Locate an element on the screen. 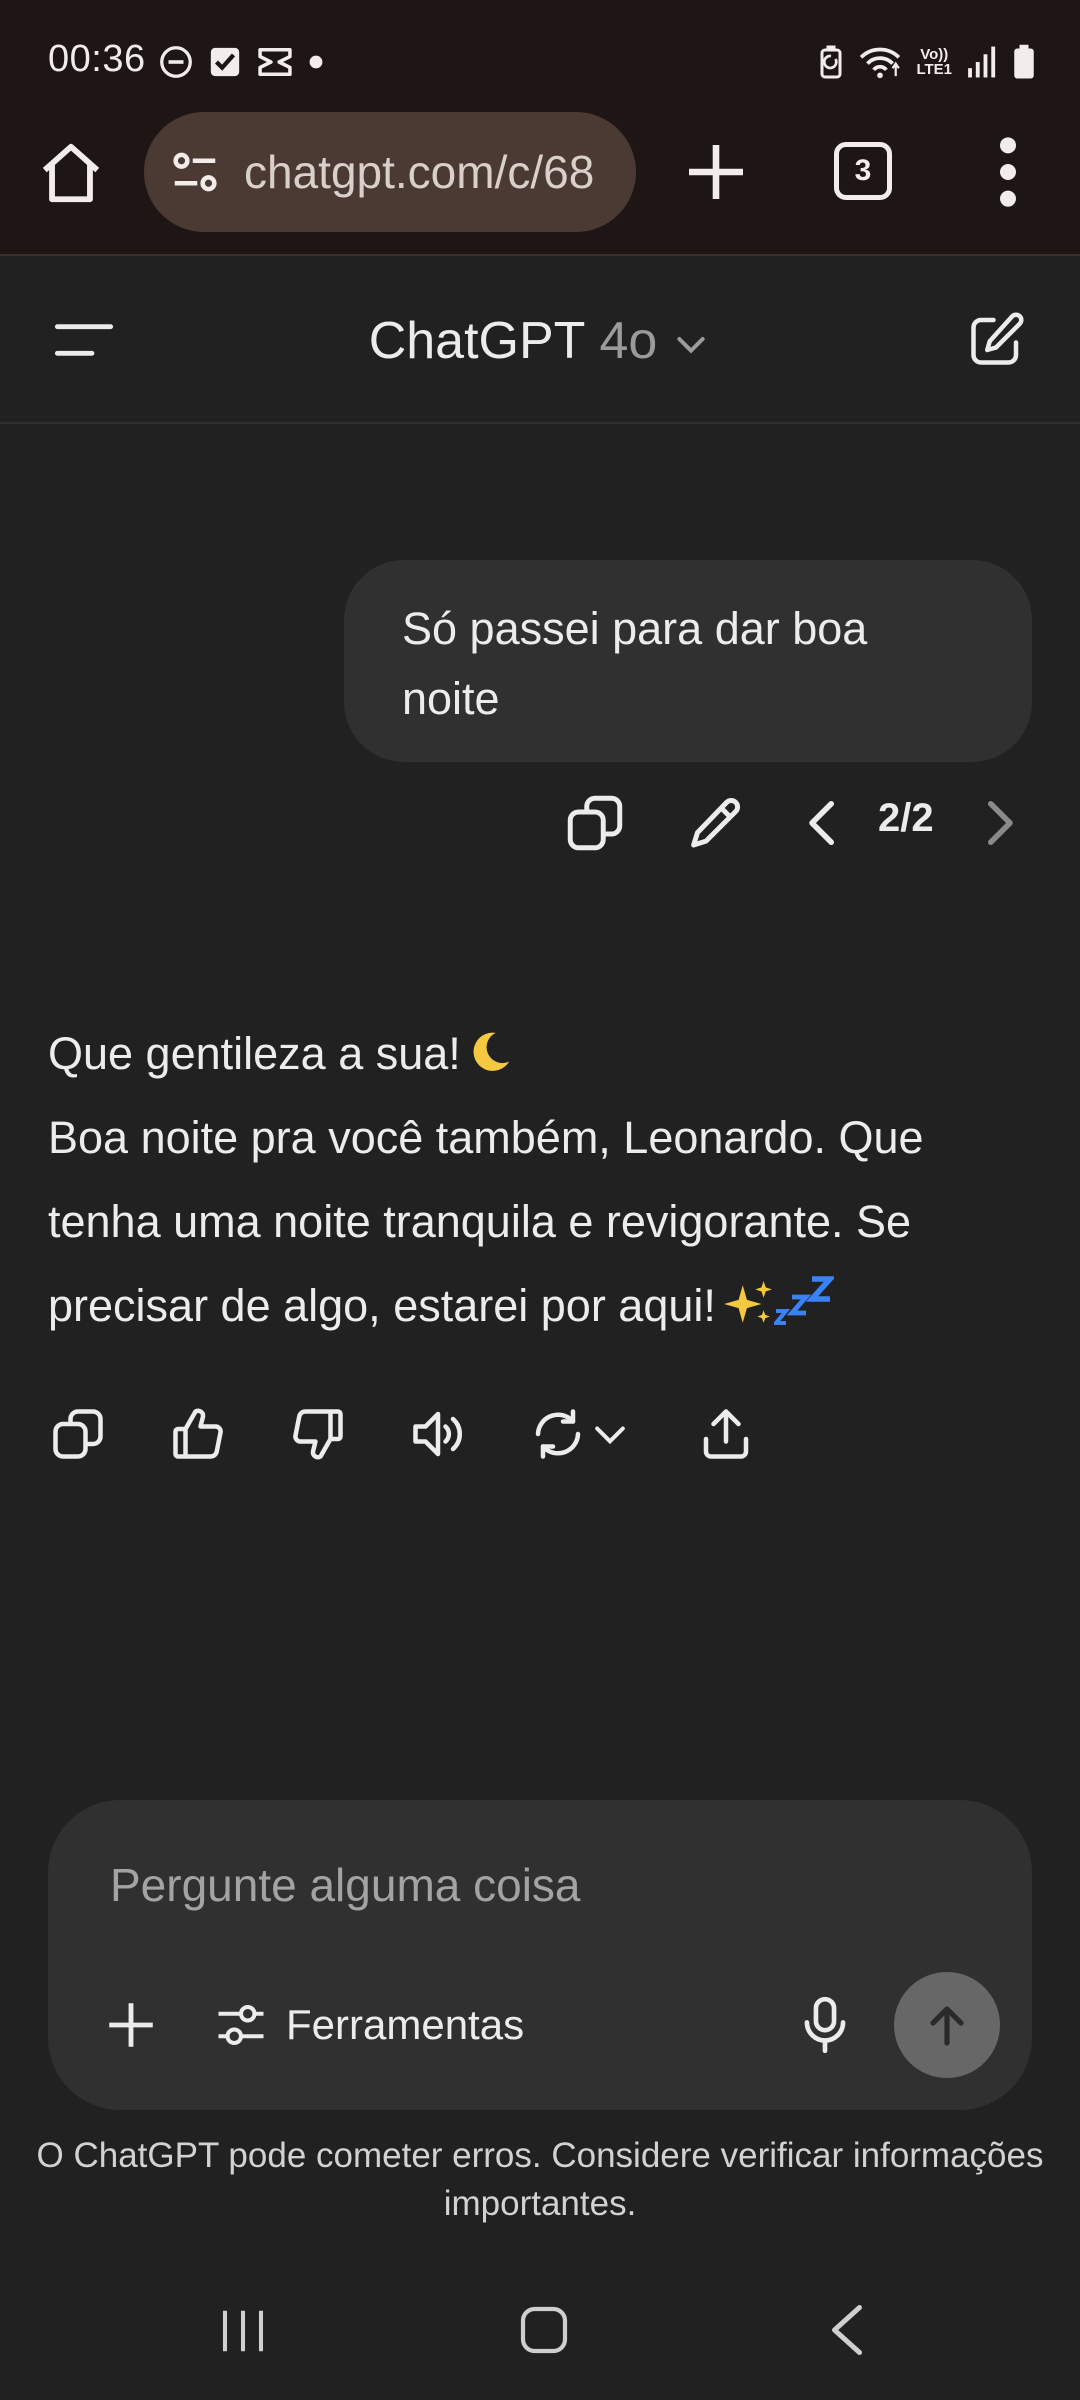 The width and height of the screenshot is (1080, 2400). battery-saver-icon is located at coordinates (831, 62).